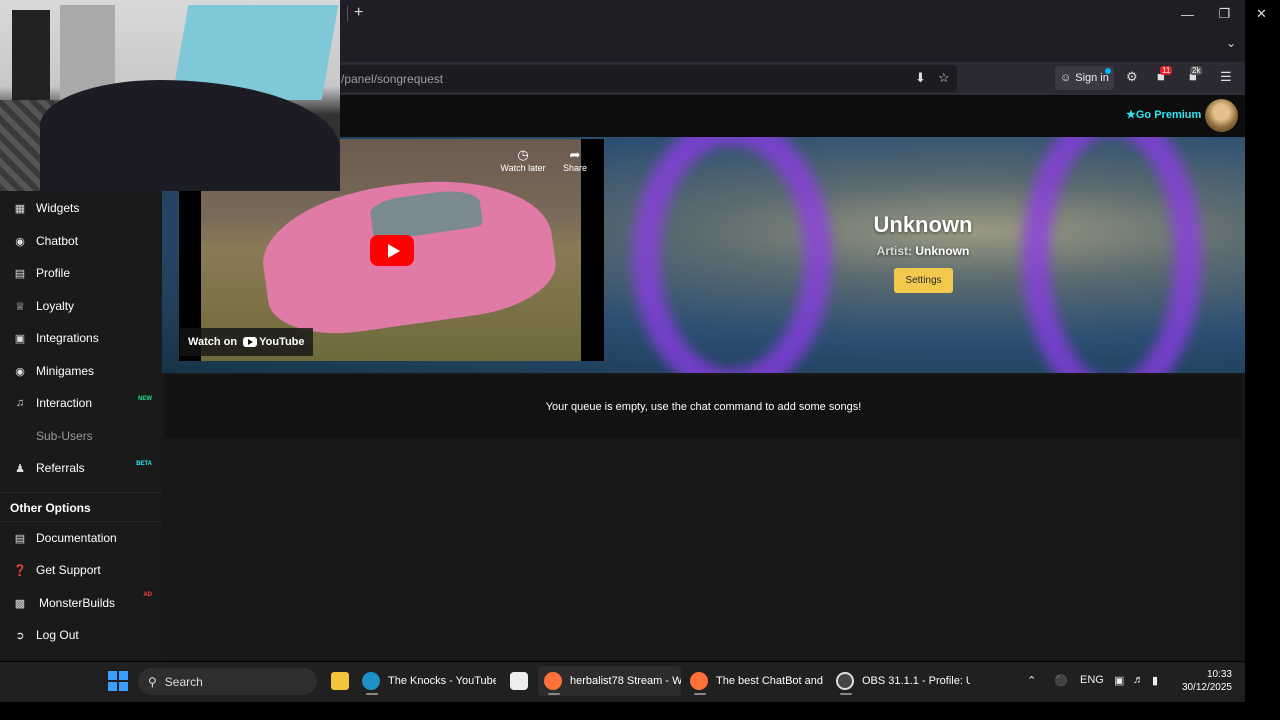  Describe the element at coordinates (81, 635) in the screenshot. I see `sidebar-item-log-out: ➲ Log Out` at that location.